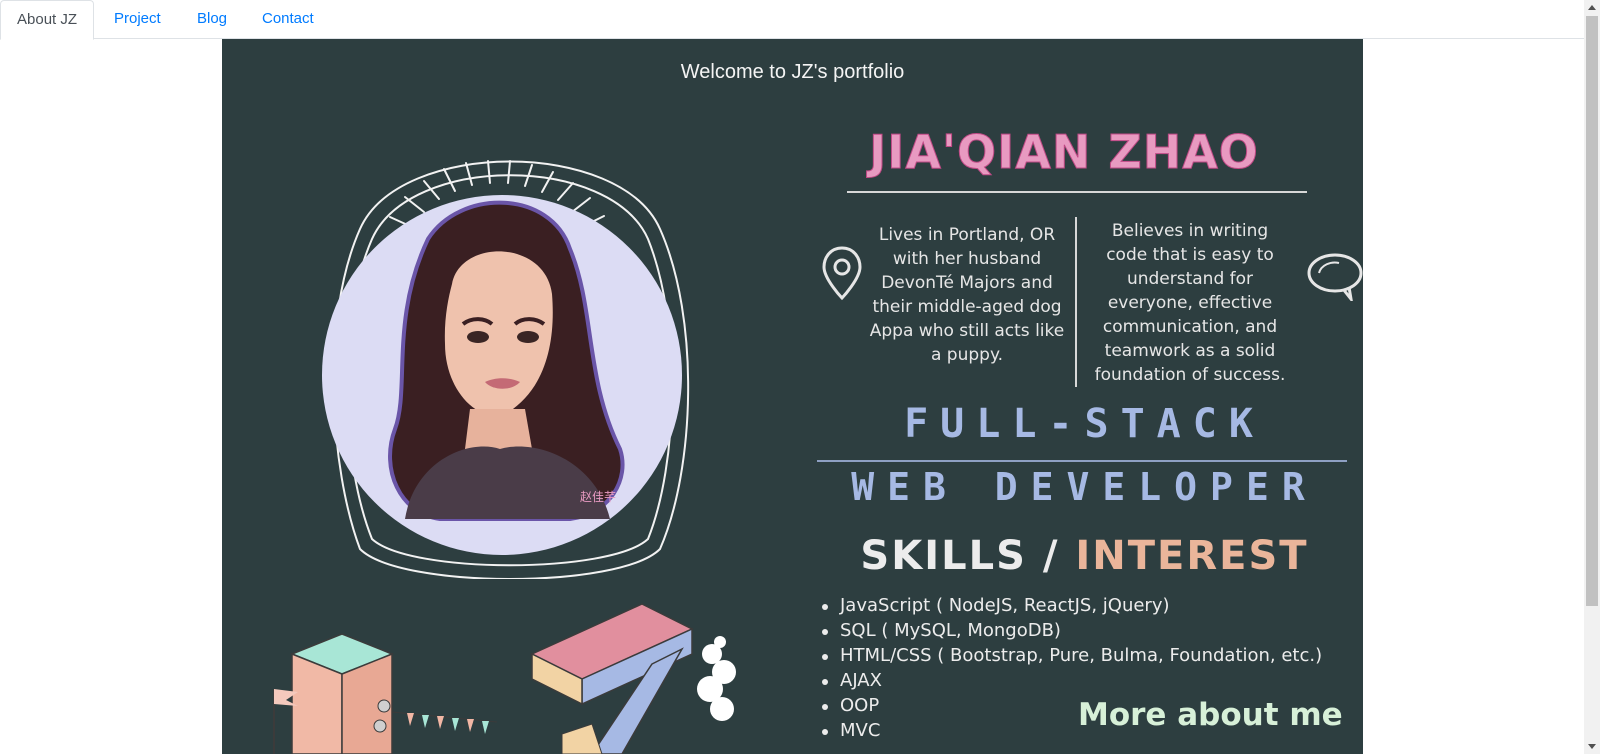 This screenshot has width=1600, height=754. What do you see at coordinates (943, 556) in the screenshot?
I see `skills-word: SKILLS` at bounding box center [943, 556].